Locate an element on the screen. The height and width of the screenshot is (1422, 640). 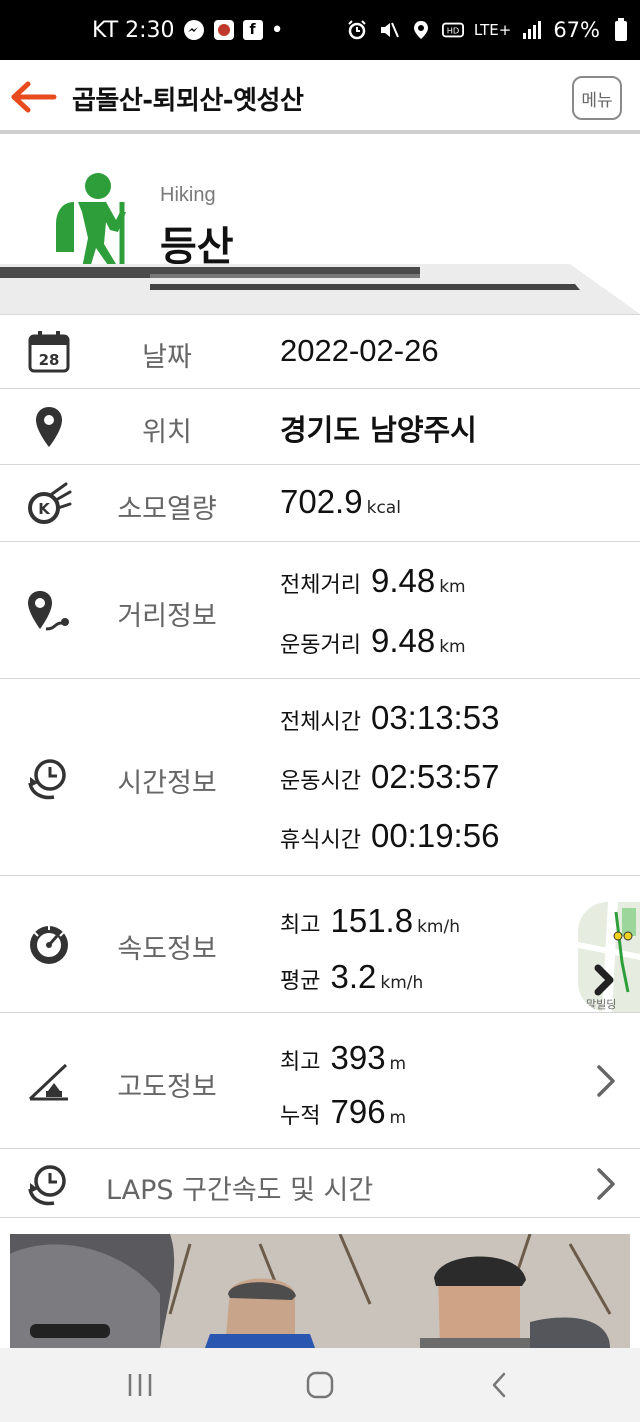
calories-value: 702.9 is located at coordinates (321, 501).